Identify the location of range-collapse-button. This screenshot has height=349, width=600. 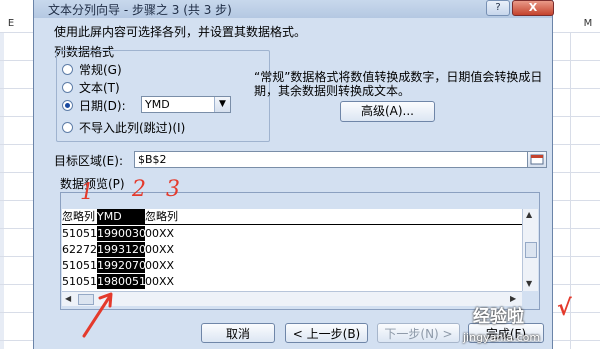
(537, 159).